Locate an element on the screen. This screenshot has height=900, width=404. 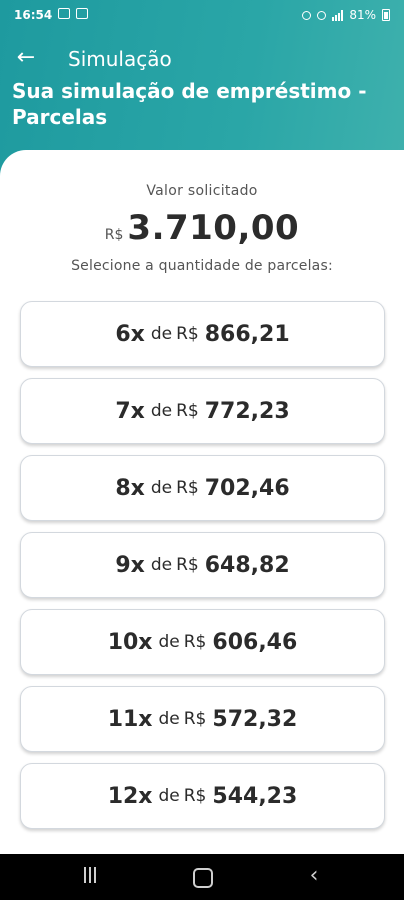
installment-count: 10x is located at coordinates (130, 642).